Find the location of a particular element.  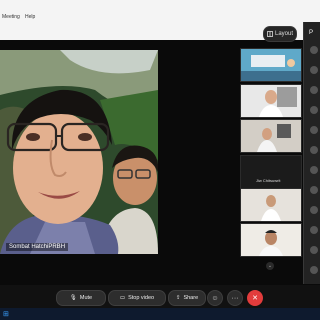

menu-help: Help is located at coordinates (30, 17).